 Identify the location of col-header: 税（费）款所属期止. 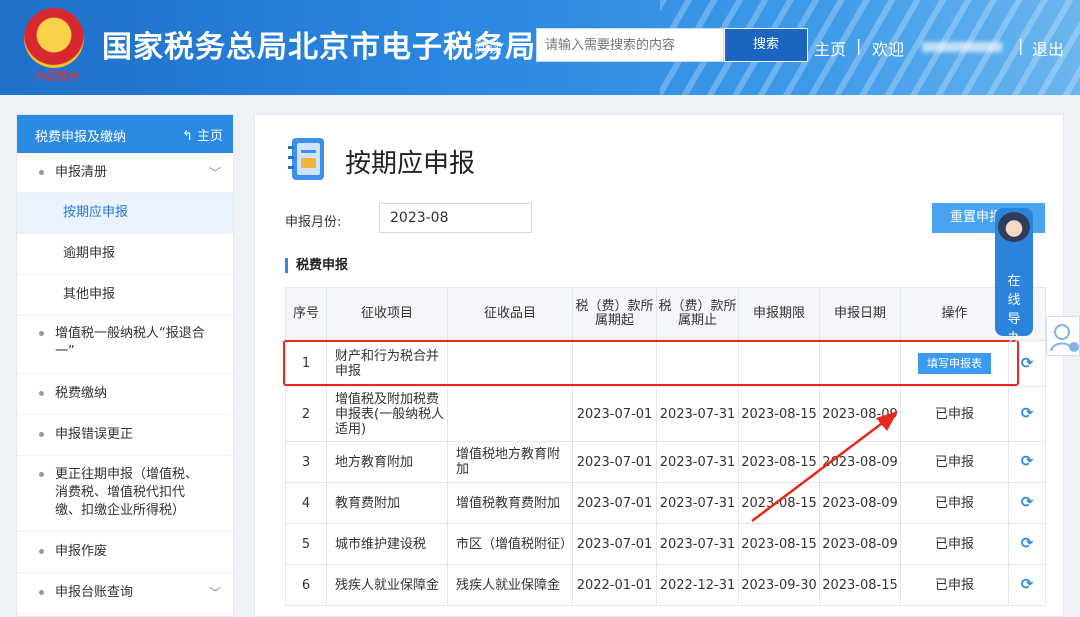
(697, 314).